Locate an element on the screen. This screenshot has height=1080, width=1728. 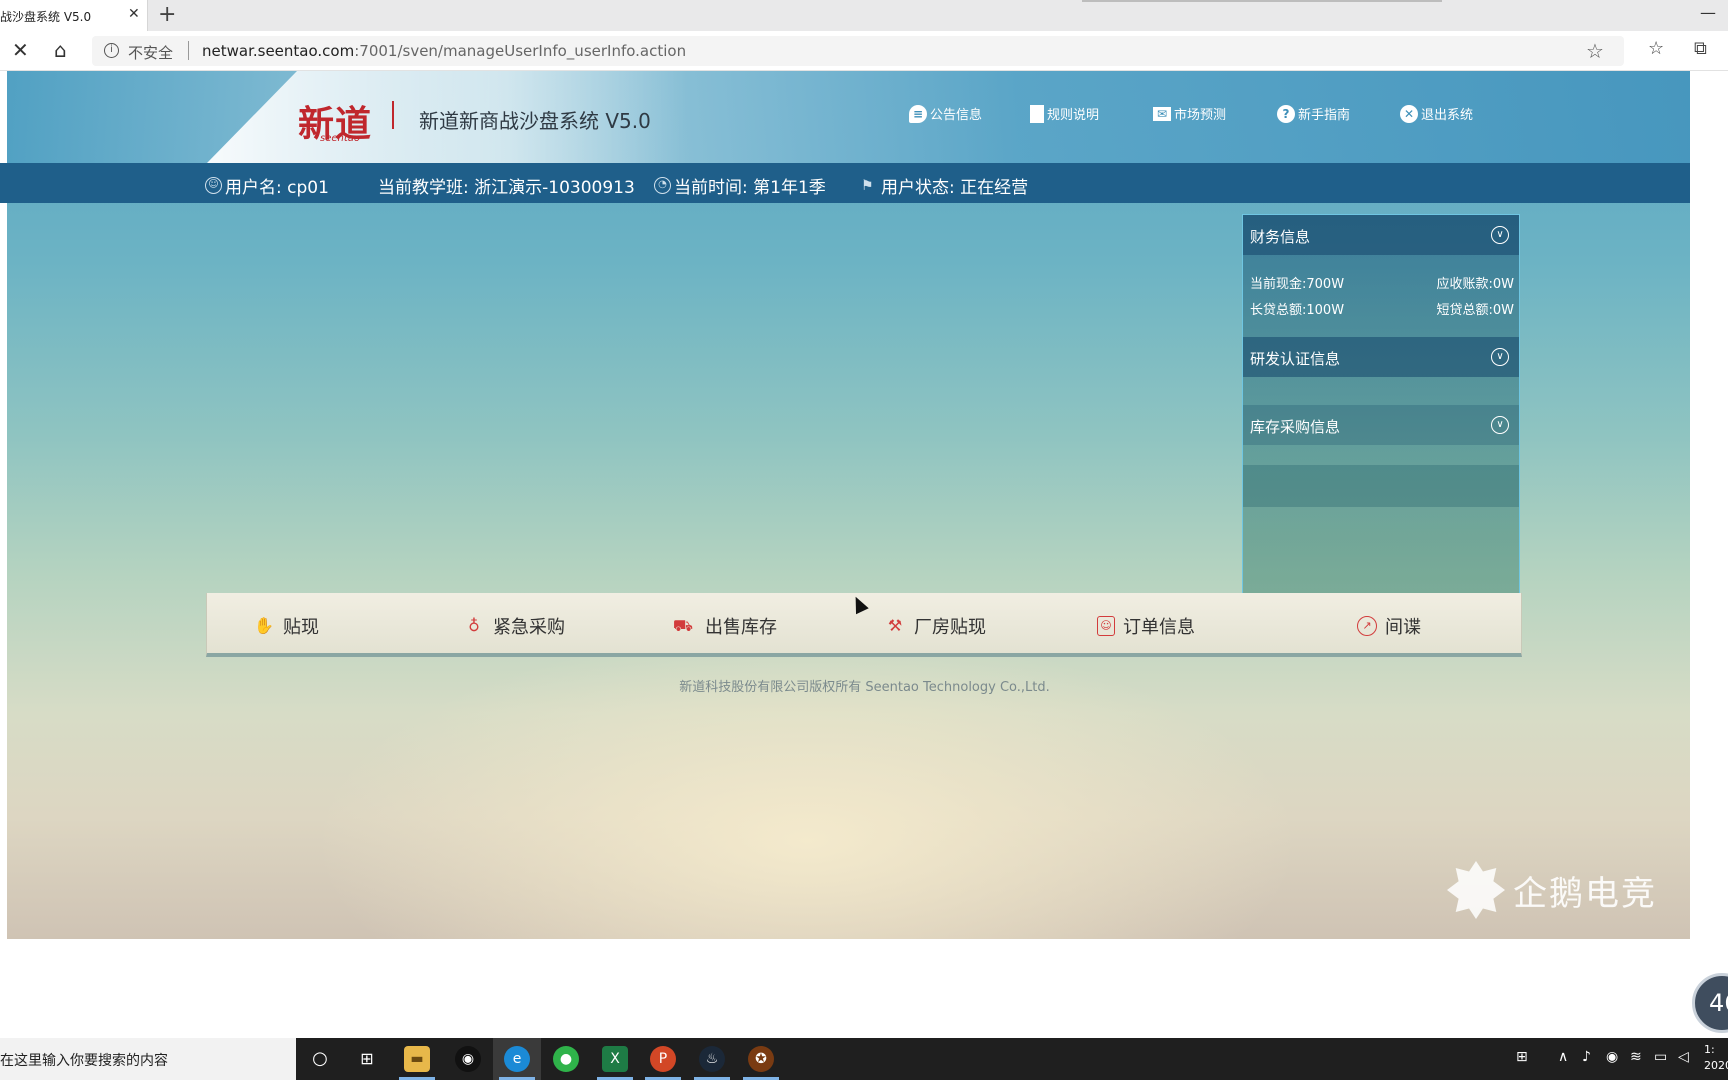
action-label: 贴现 is located at coordinates (301, 627).